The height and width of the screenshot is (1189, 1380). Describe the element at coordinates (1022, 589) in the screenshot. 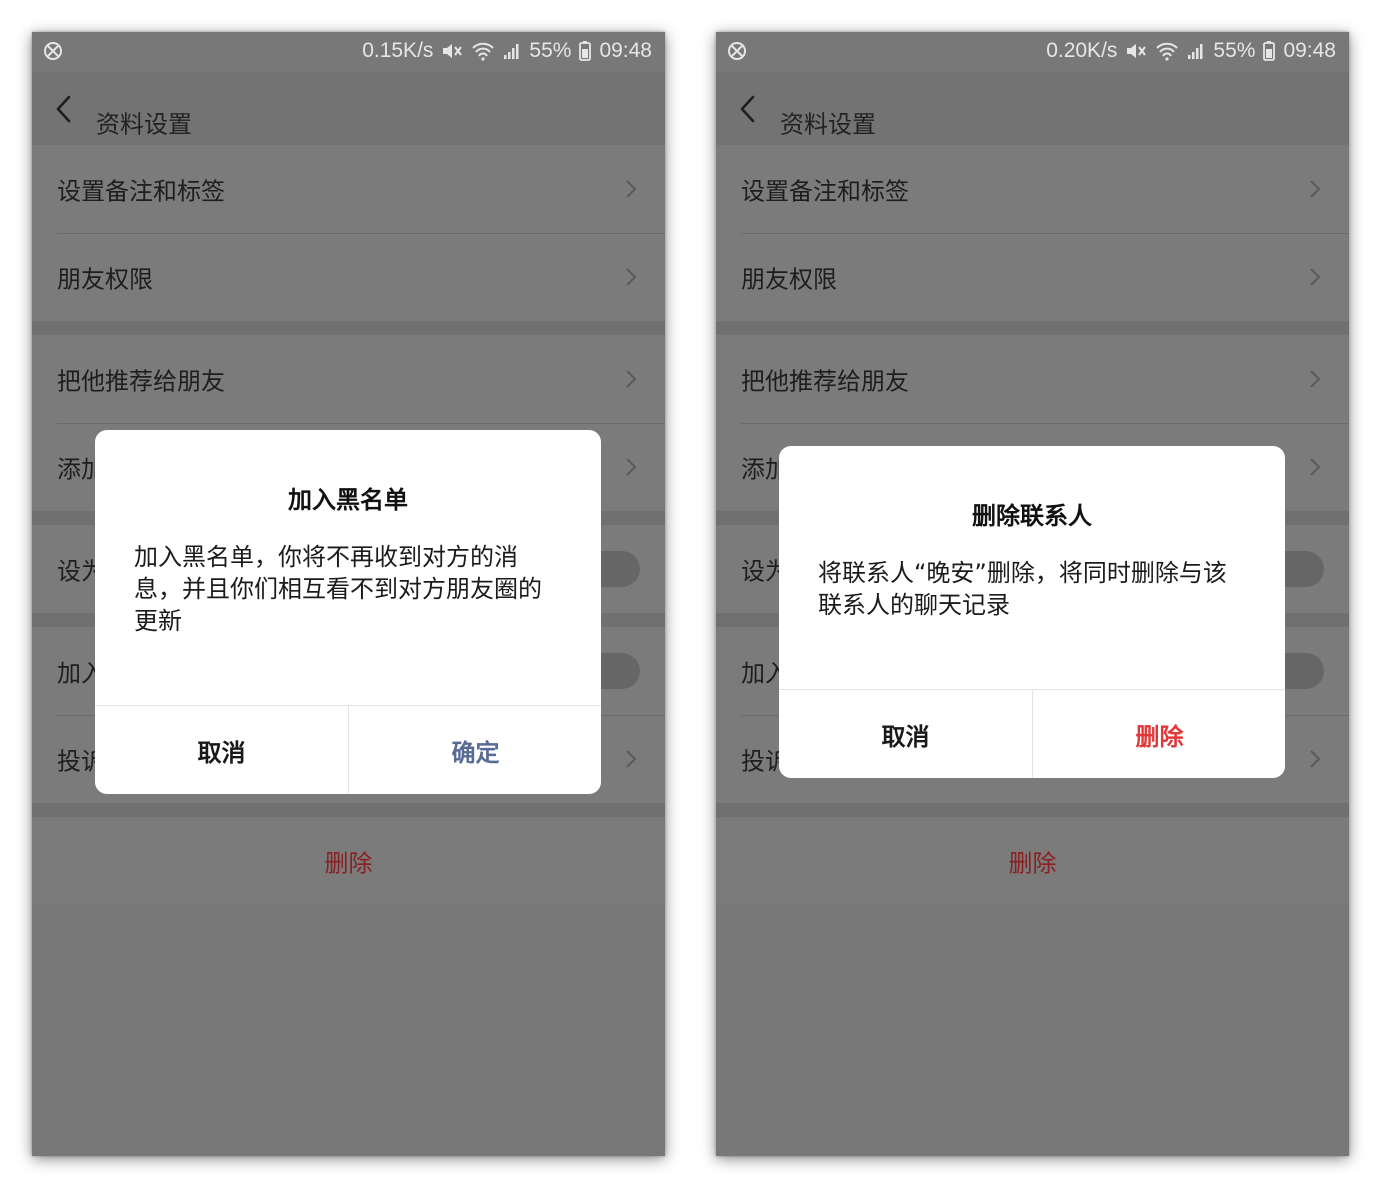

I see `dialog-message: 将联系人“晚安”删除，将同时删除与该联系人的聊天记录` at that location.